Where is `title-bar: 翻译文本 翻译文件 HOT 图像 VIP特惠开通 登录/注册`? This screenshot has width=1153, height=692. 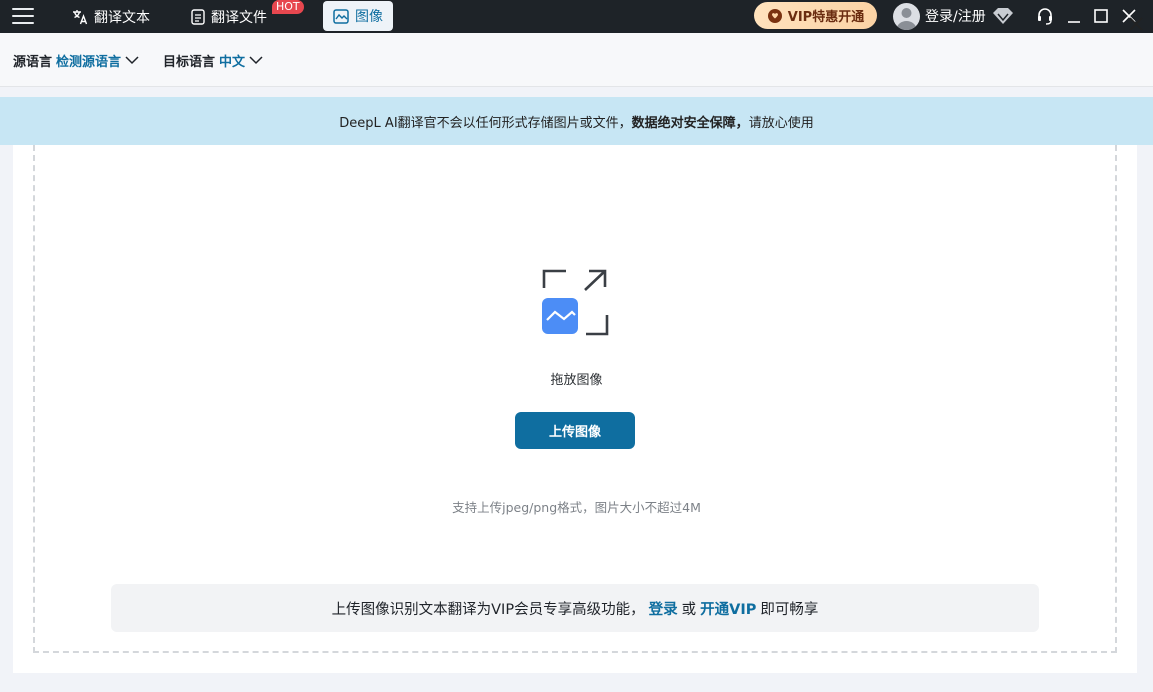
title-bar: 翻译文本 翻译文件 HOT 图像 VIP特惠开通 登录/注册 is located at coordinates (576, 16).